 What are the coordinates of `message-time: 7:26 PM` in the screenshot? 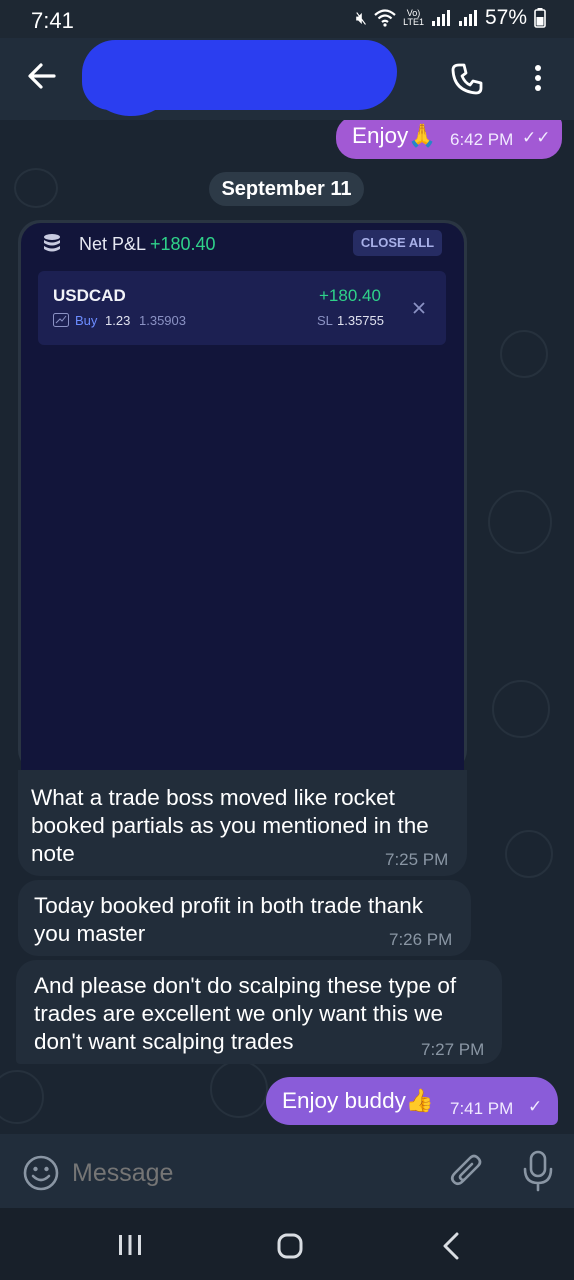 It's located at (421, 939).